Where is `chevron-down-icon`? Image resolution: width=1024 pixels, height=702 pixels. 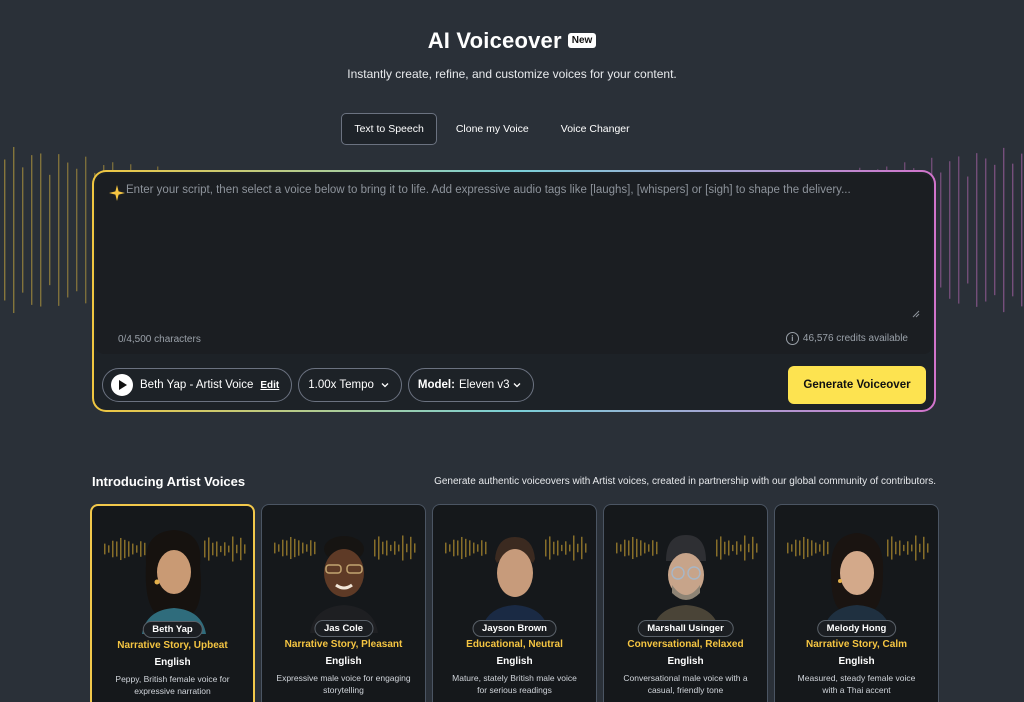
chevron-down-icon is located at coordinates (385, 385).